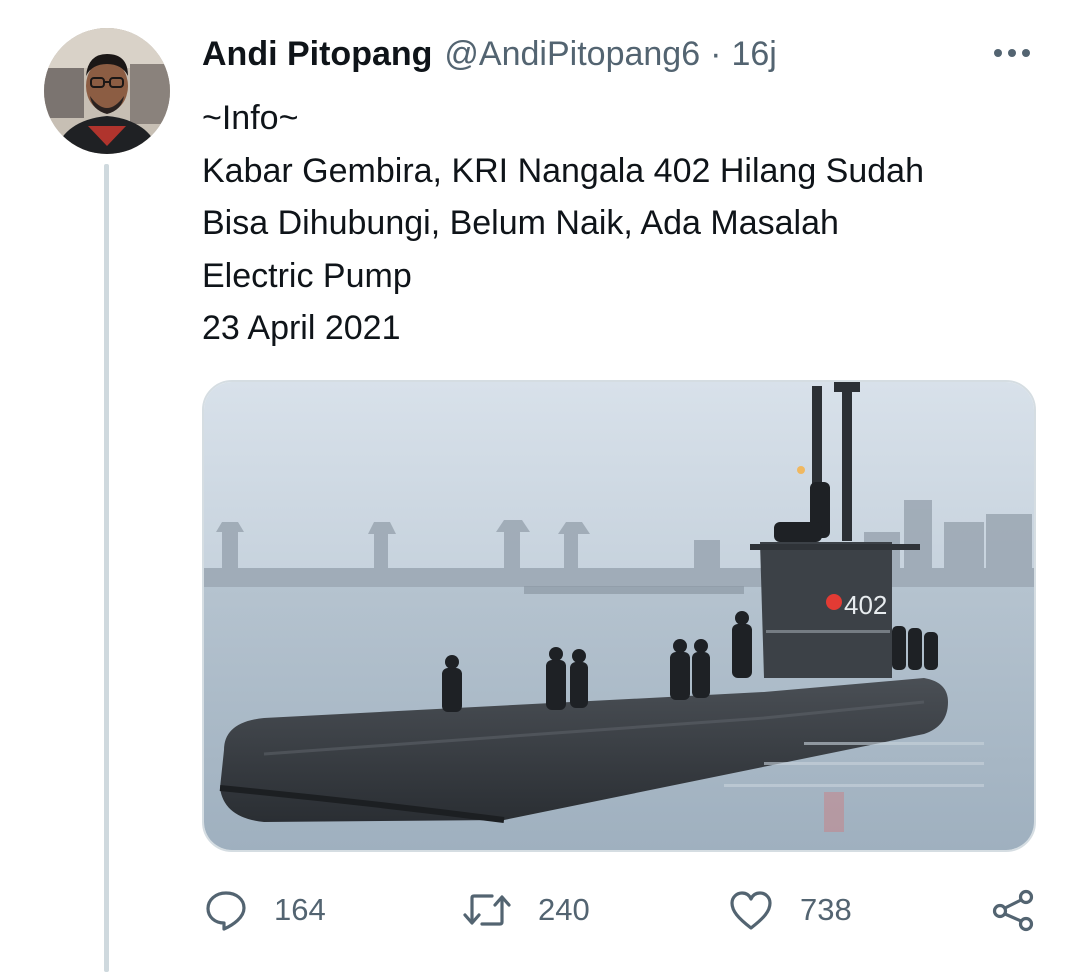 Image resolution: width=1080 pixels, height=972 pixels. What do you see at coordinates (826, 909) in the screenshot?
I see `like-count: 738` at bounding box center [826, 909].